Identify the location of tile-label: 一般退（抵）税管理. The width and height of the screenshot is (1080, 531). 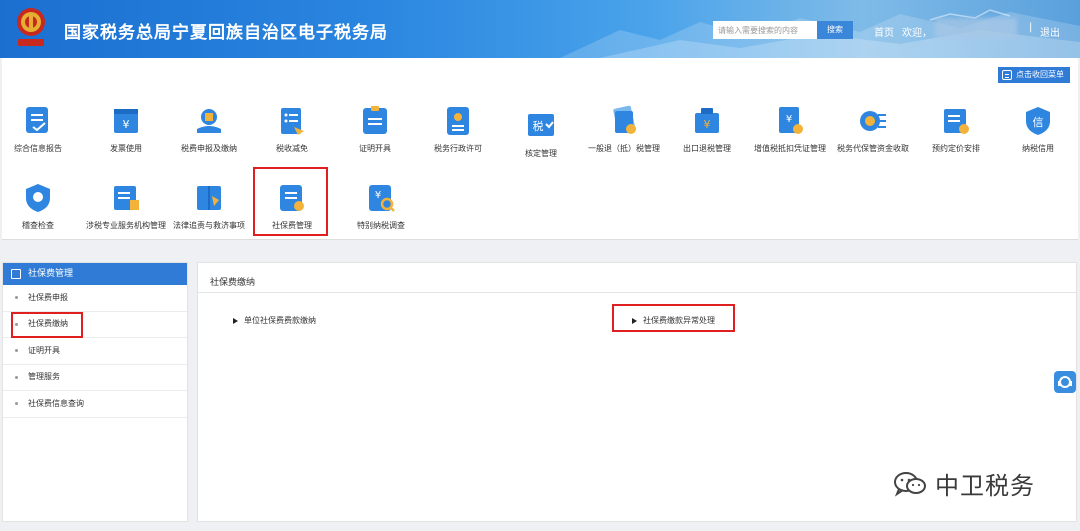
(624, 148).